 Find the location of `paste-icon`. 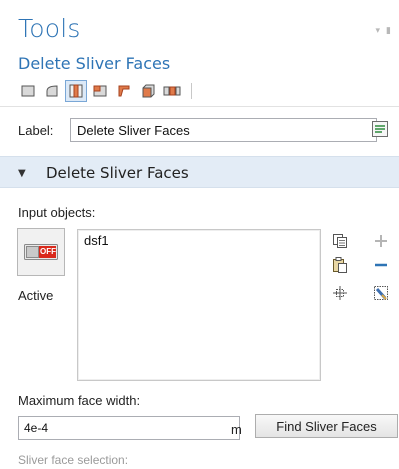

paste-icon is located at coordinates (340, 265).